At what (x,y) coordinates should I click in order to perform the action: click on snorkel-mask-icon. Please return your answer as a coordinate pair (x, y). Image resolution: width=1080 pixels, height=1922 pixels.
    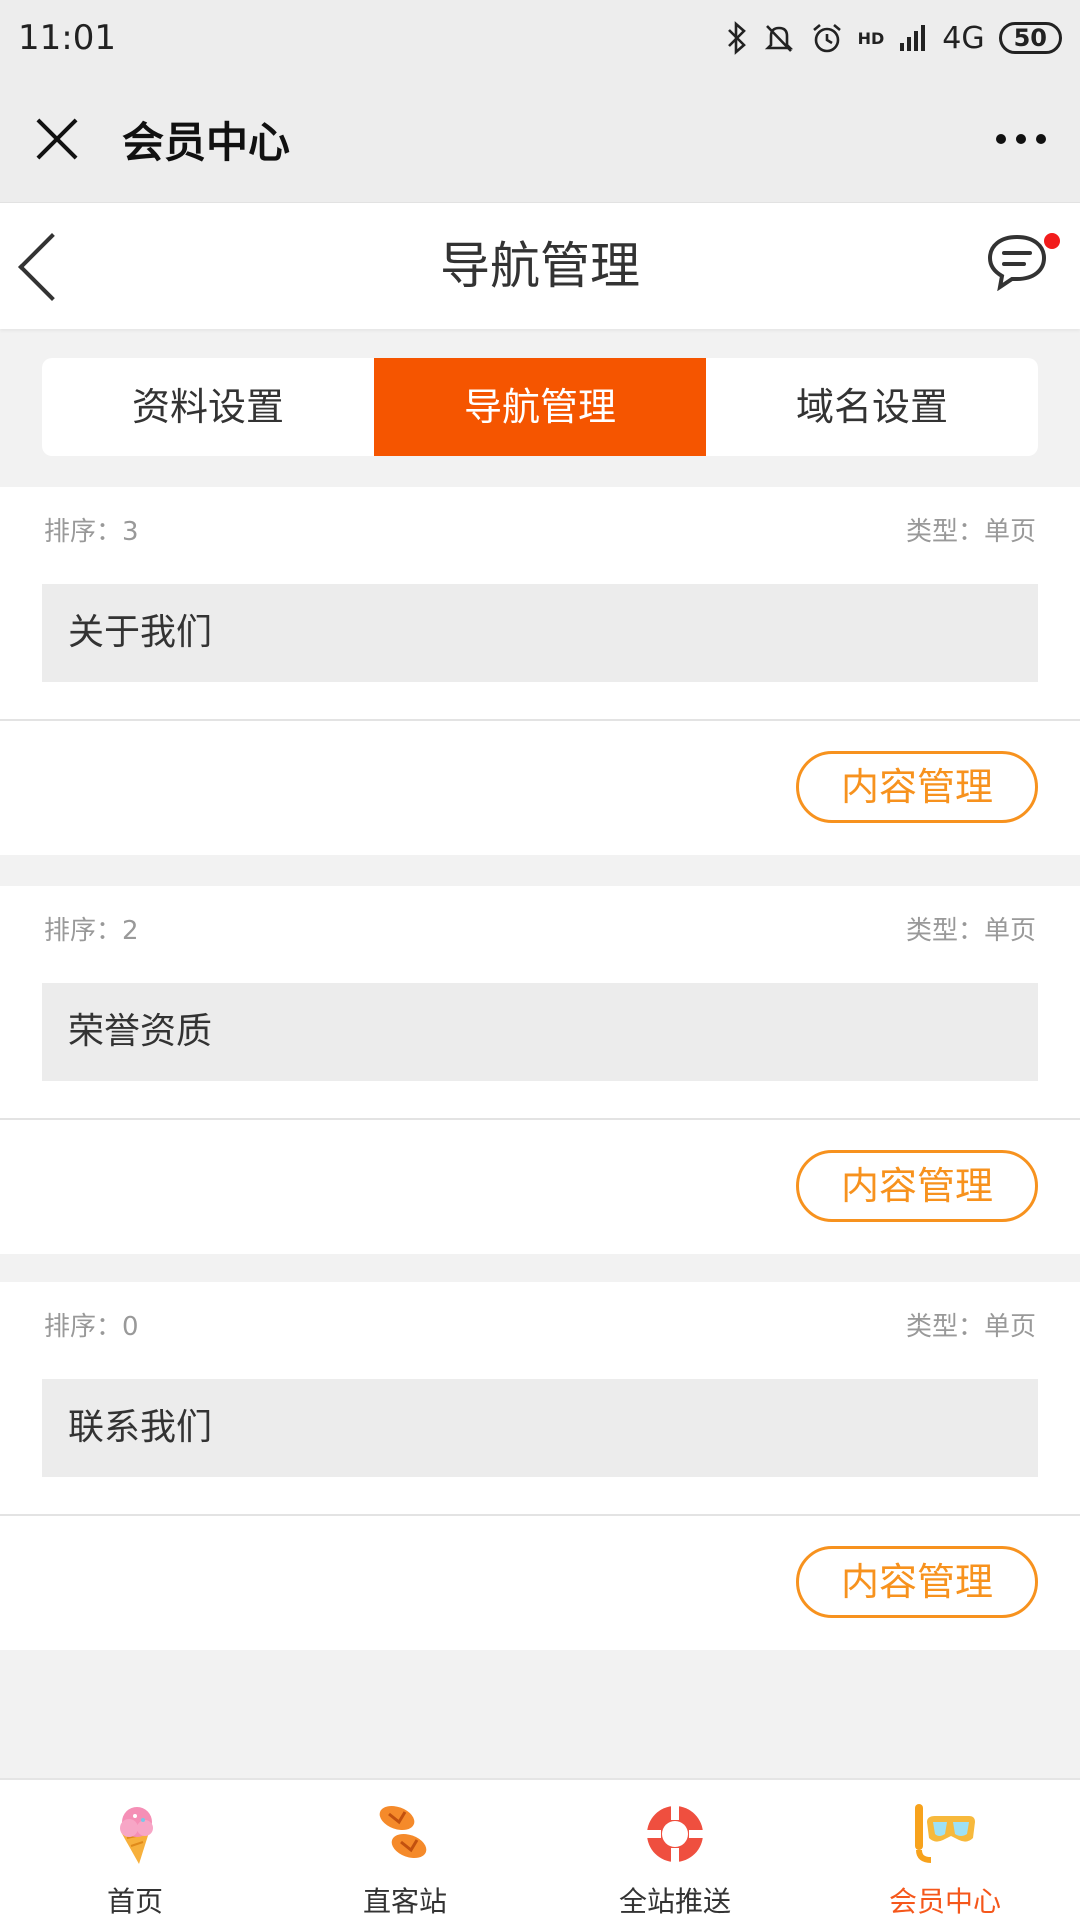
    Looking at the image, I should click on (945, 1833).